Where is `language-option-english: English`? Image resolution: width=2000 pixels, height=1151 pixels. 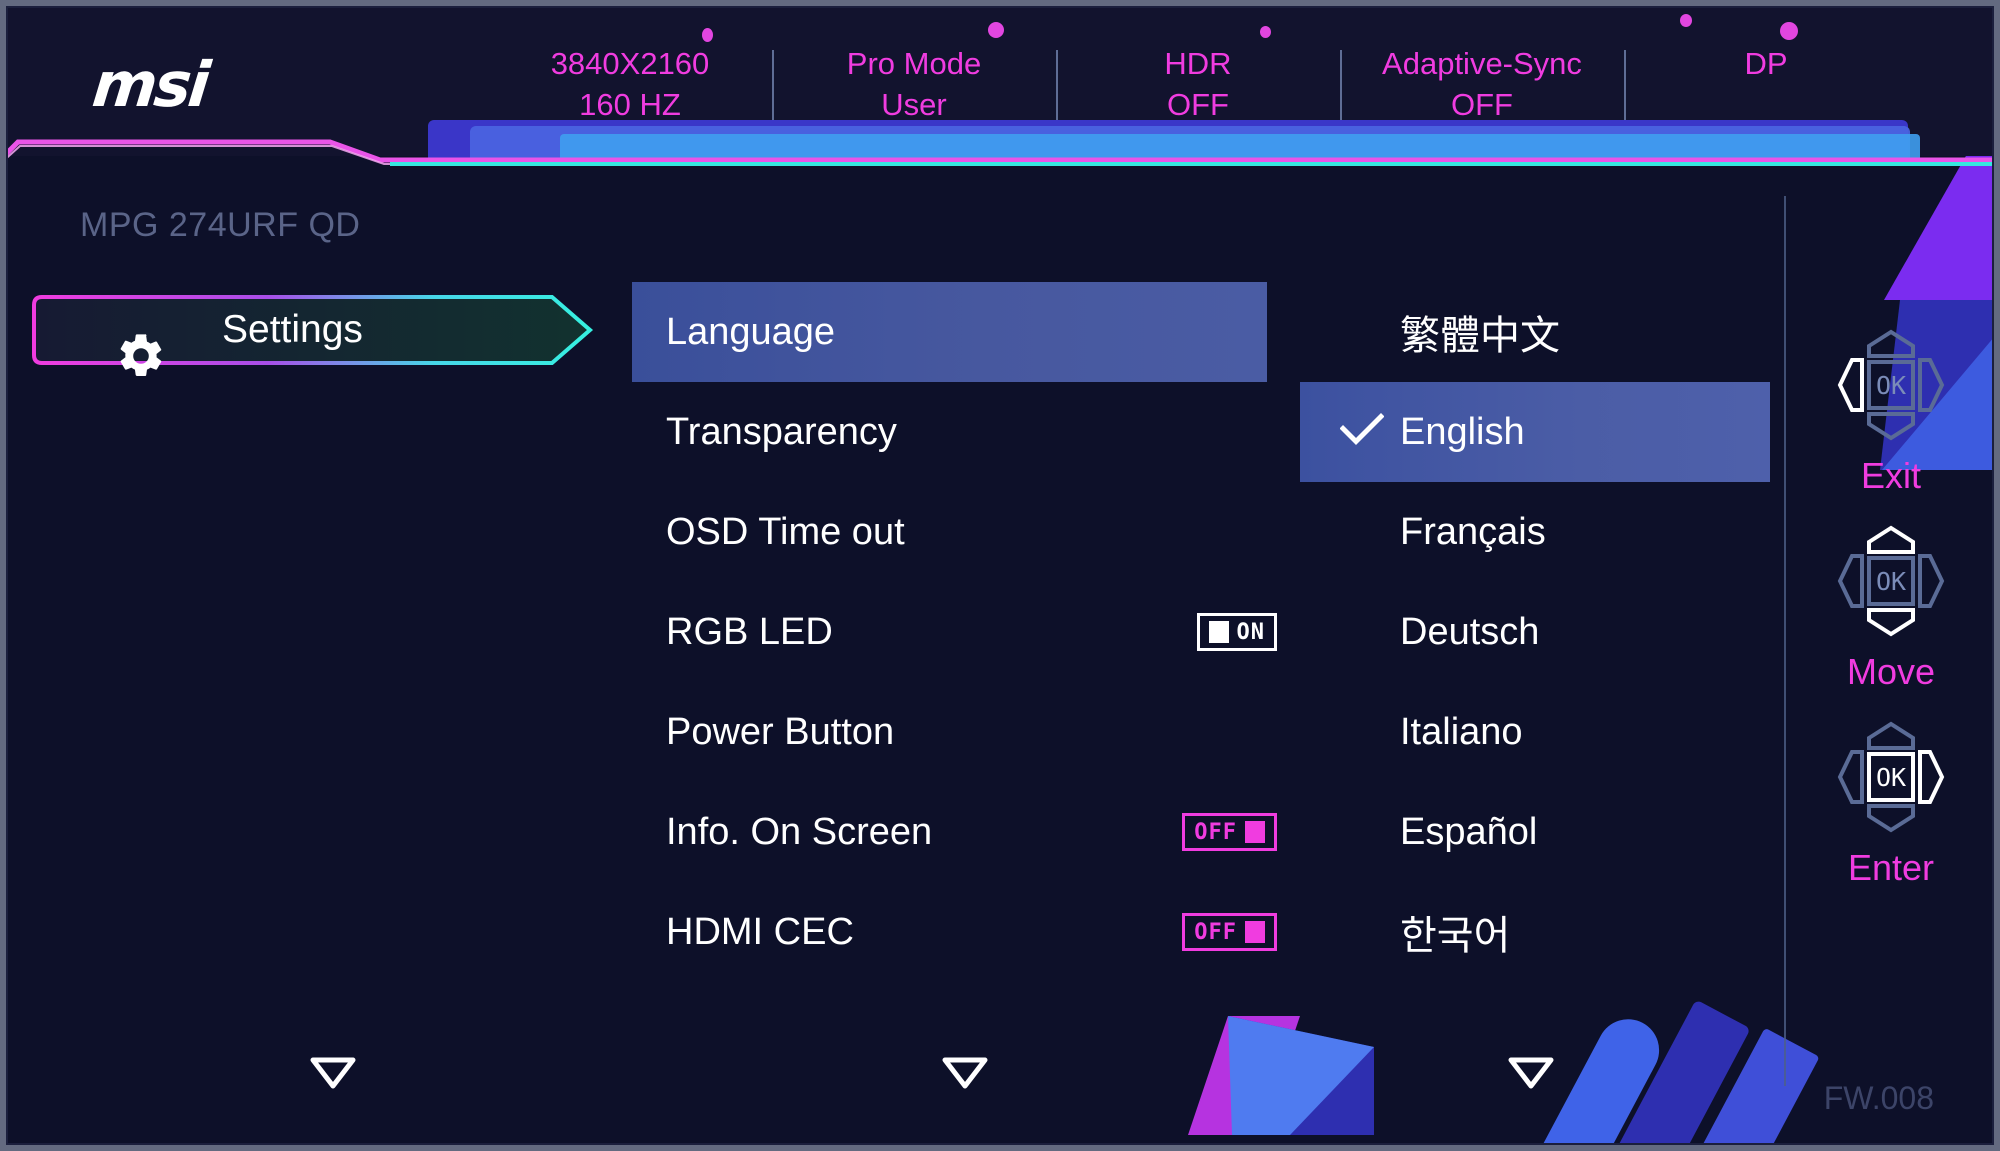
language-option-english: English is located at coordinates (1535, 432).